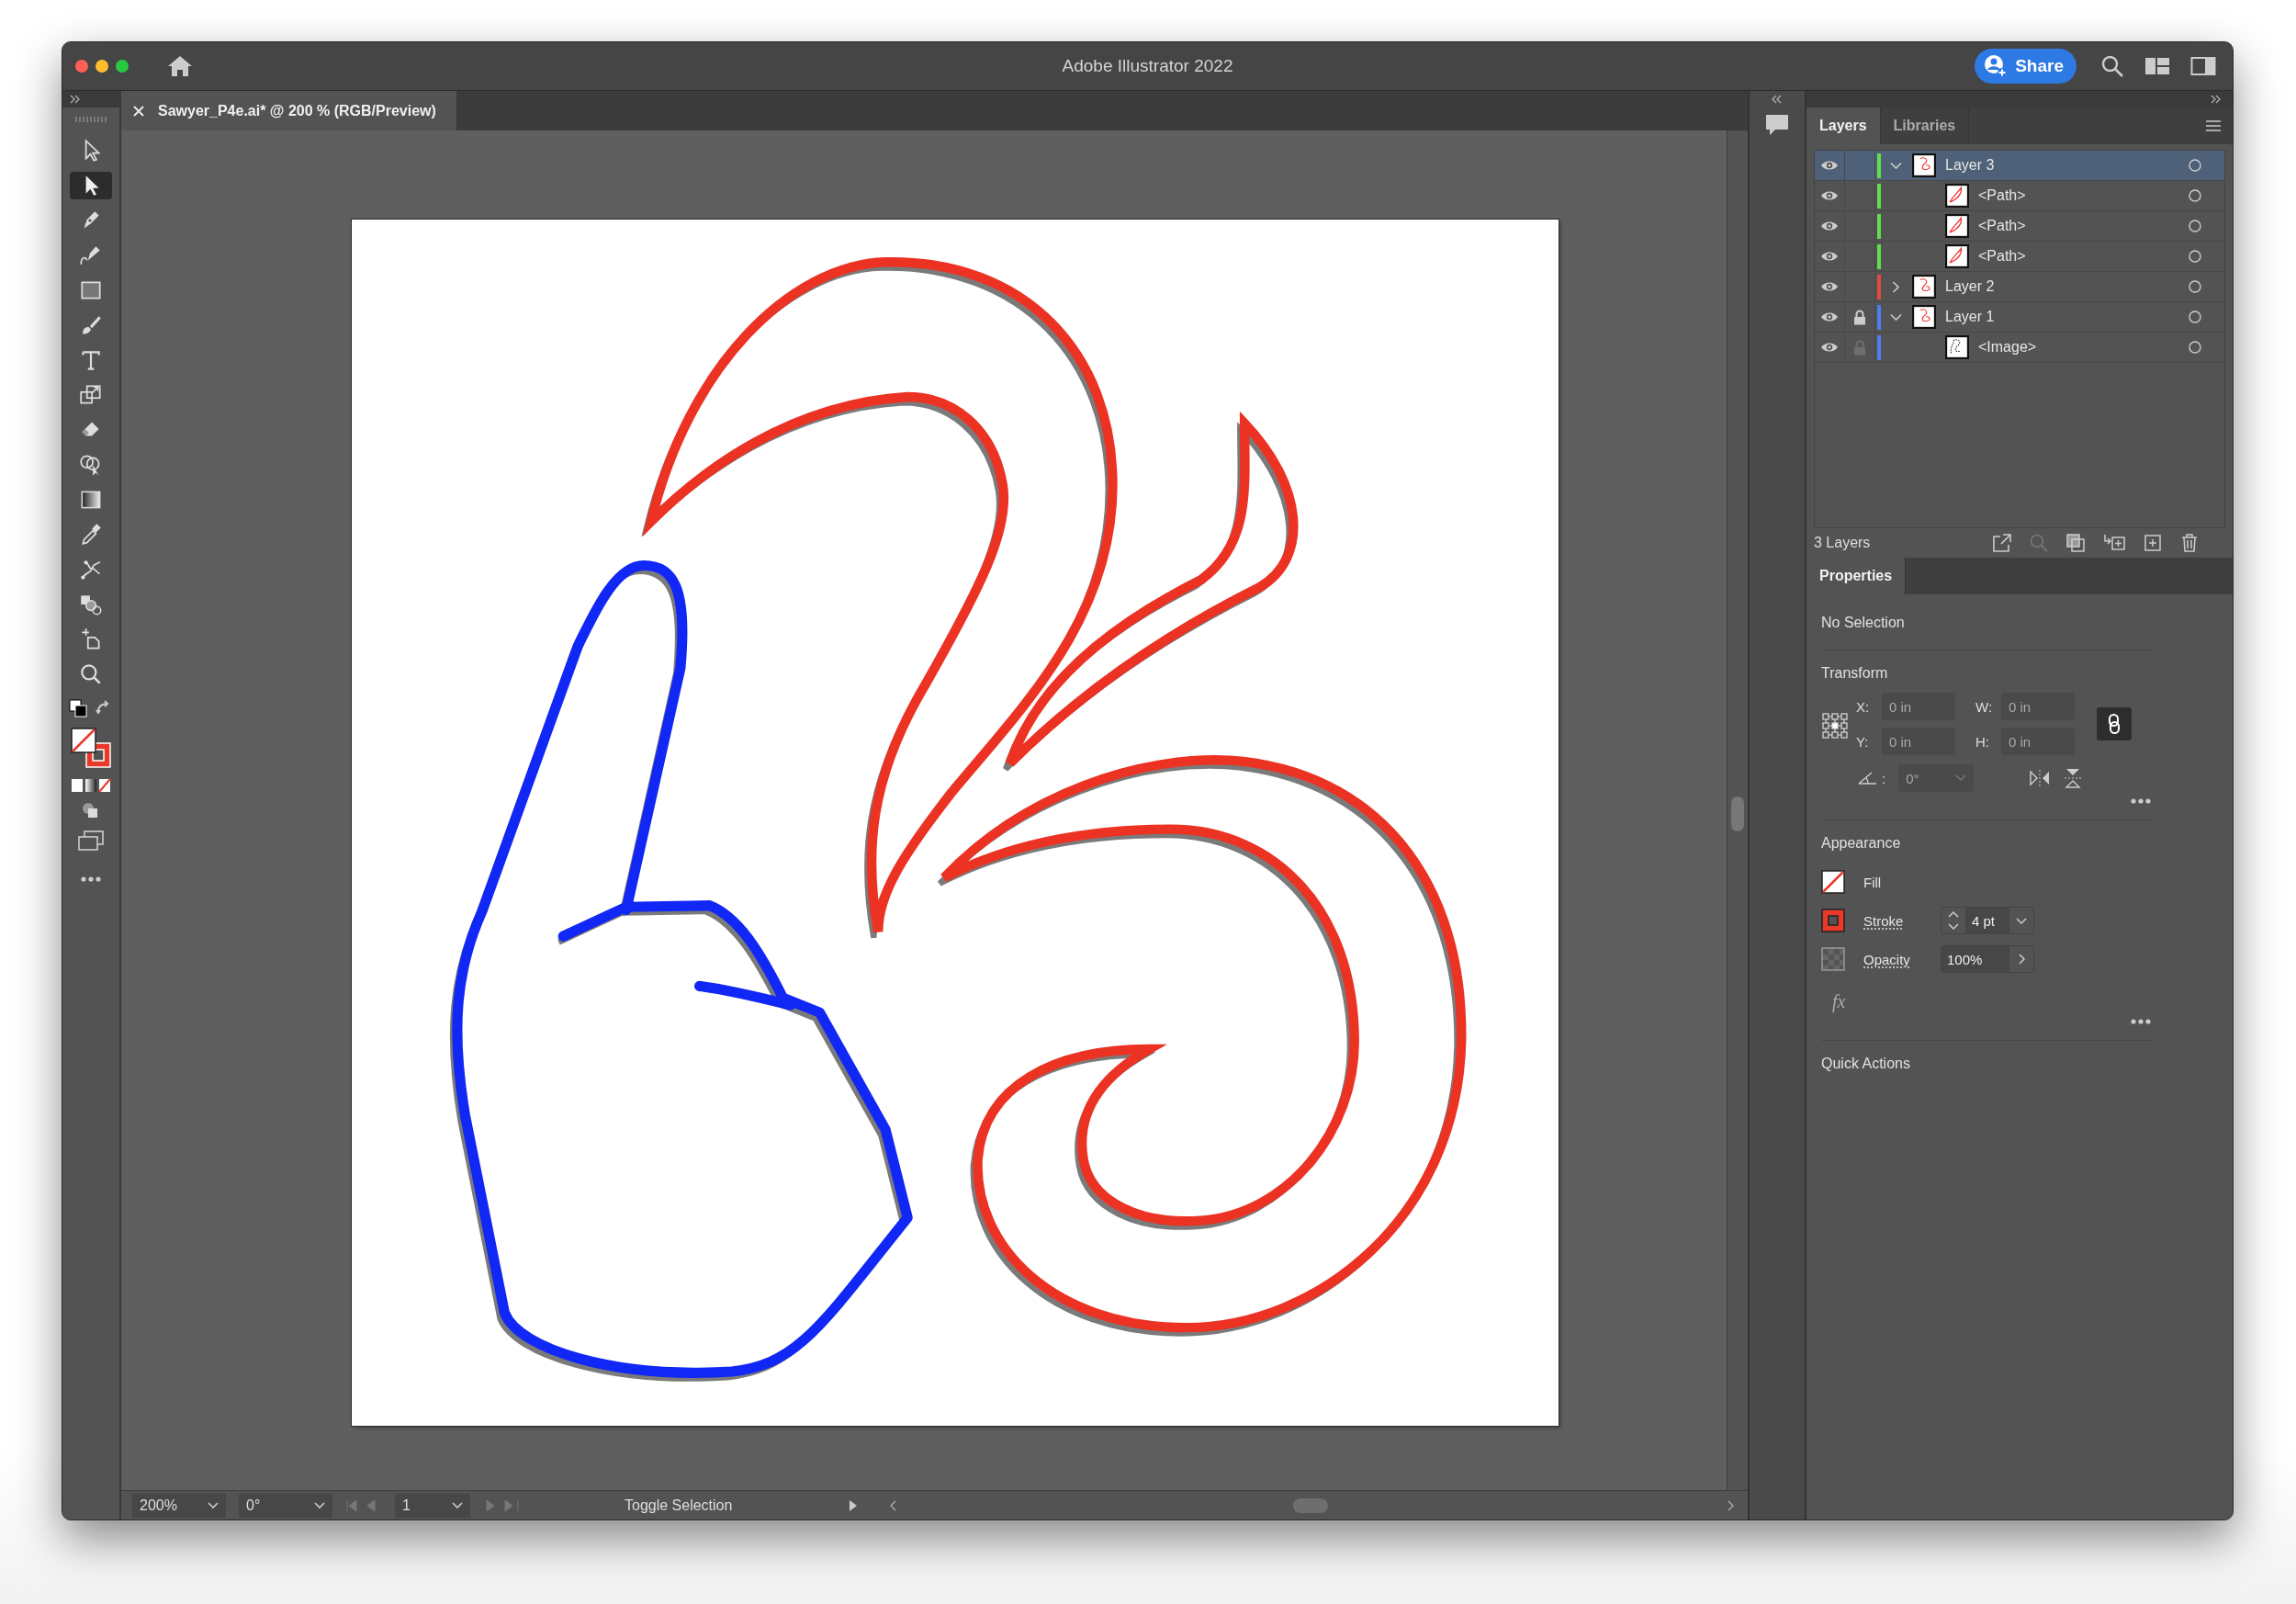  I want to click on field-label: :, so click(1884, 778).